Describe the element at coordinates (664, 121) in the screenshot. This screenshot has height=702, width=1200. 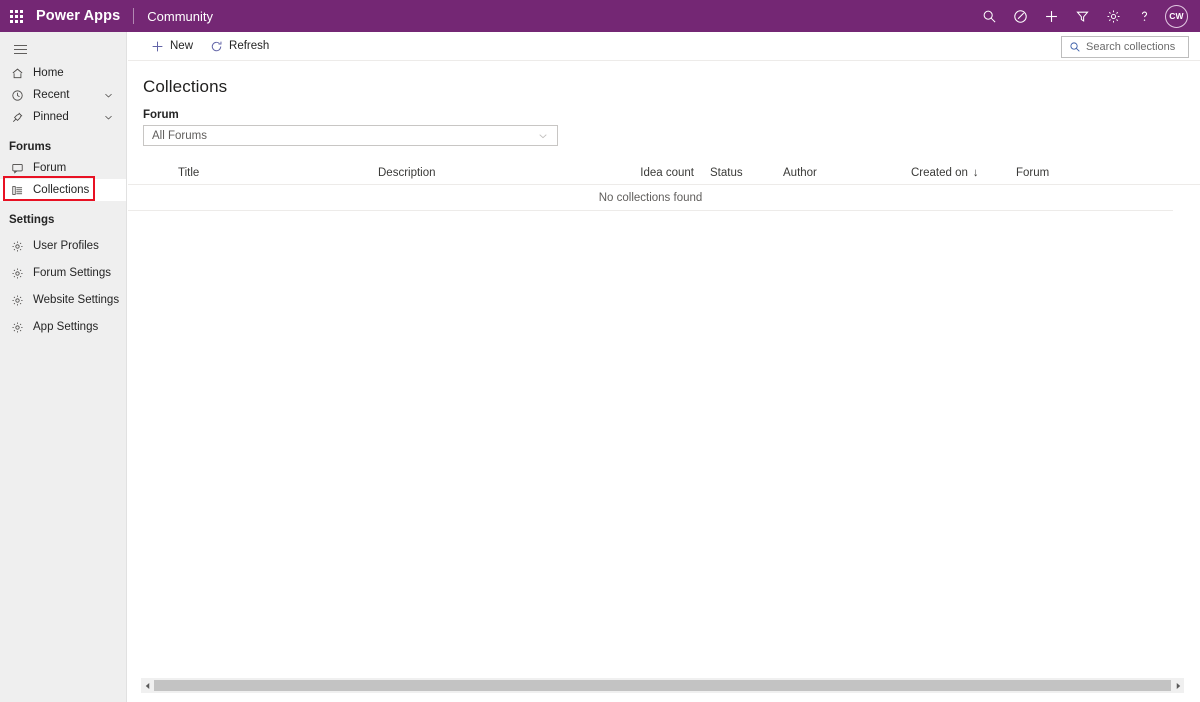
I see `forum-filter: Forum All Forums` at that location.